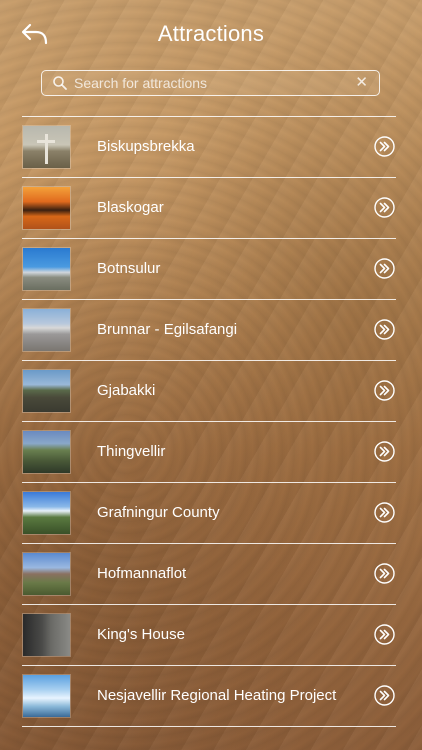 This screenshot has width=422, height=750. What do you see at coordinates (131, 451) in the screenshot?
I see `list-item-label: Thingvellir` at bounding box center [131, 451].